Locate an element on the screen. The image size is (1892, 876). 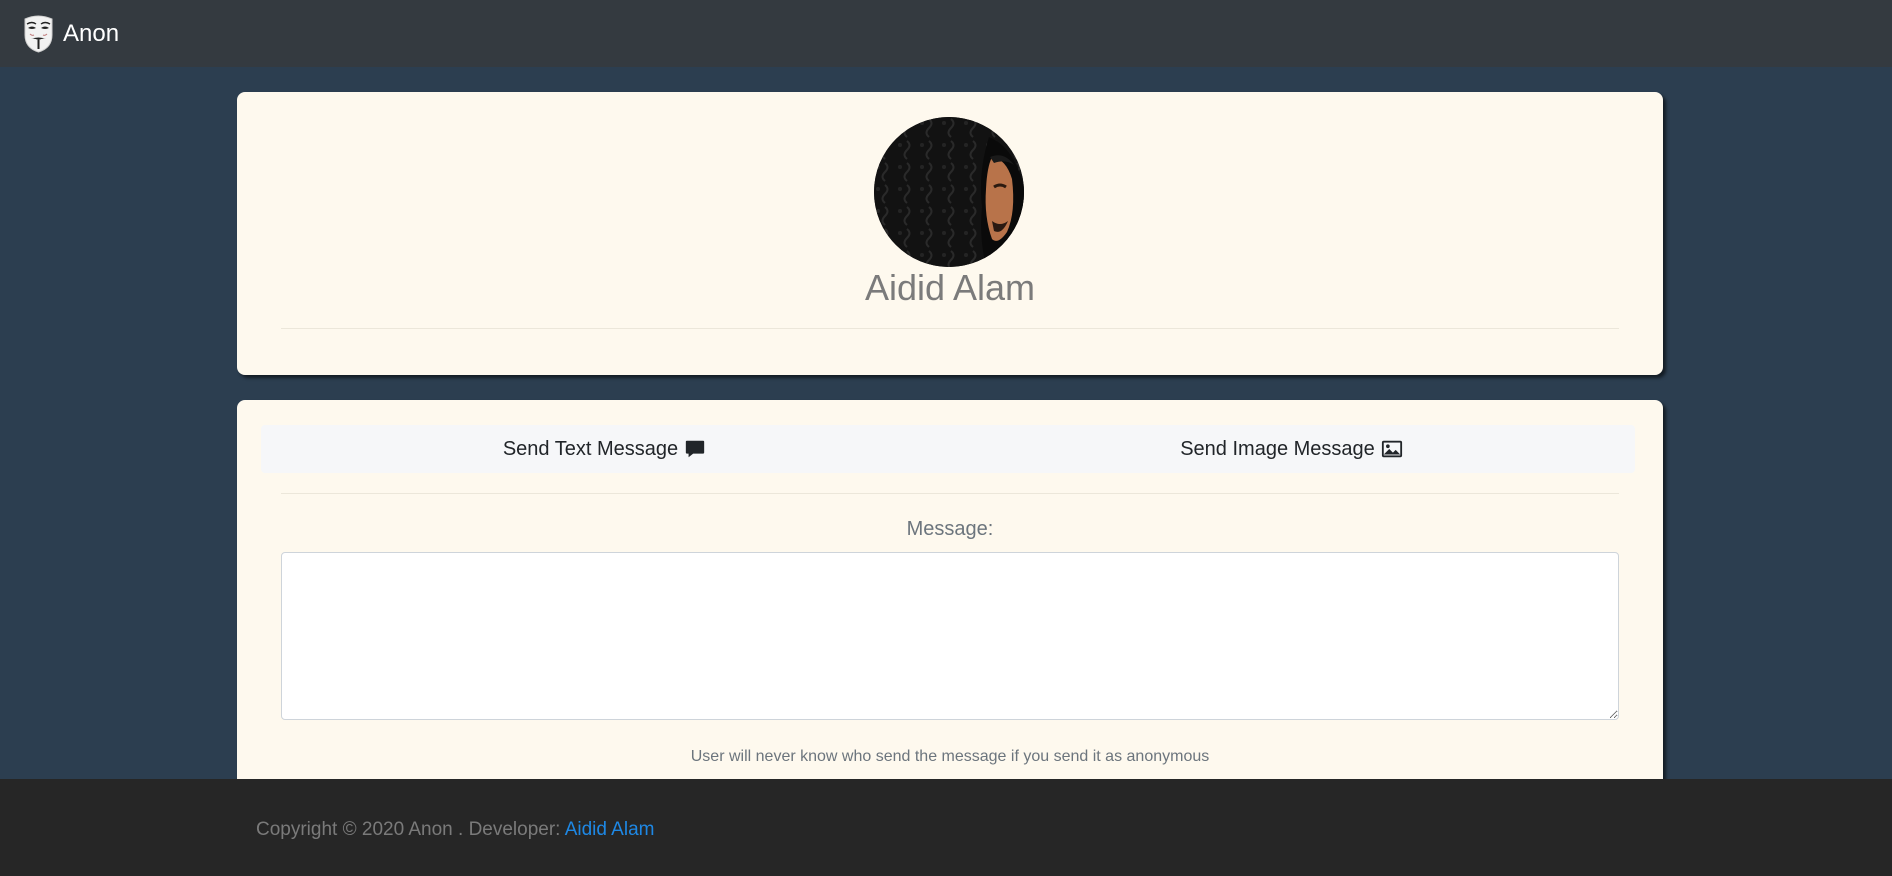
profile-photo is located at coordinates (949, 192).